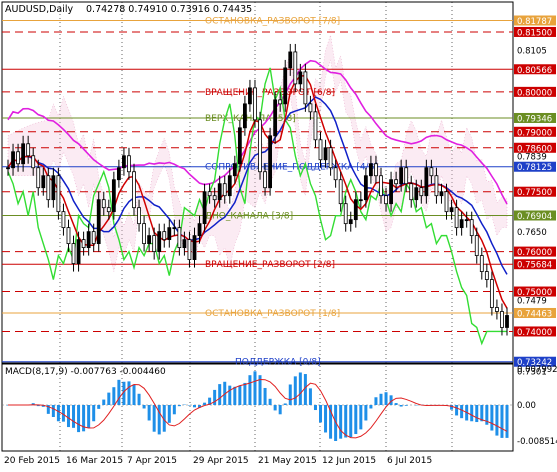  What do you see at coordinates (152, 461) in the screenshot?
I see `time-axis-label: 7 Apr 2015` at bounding box center [152, 461].